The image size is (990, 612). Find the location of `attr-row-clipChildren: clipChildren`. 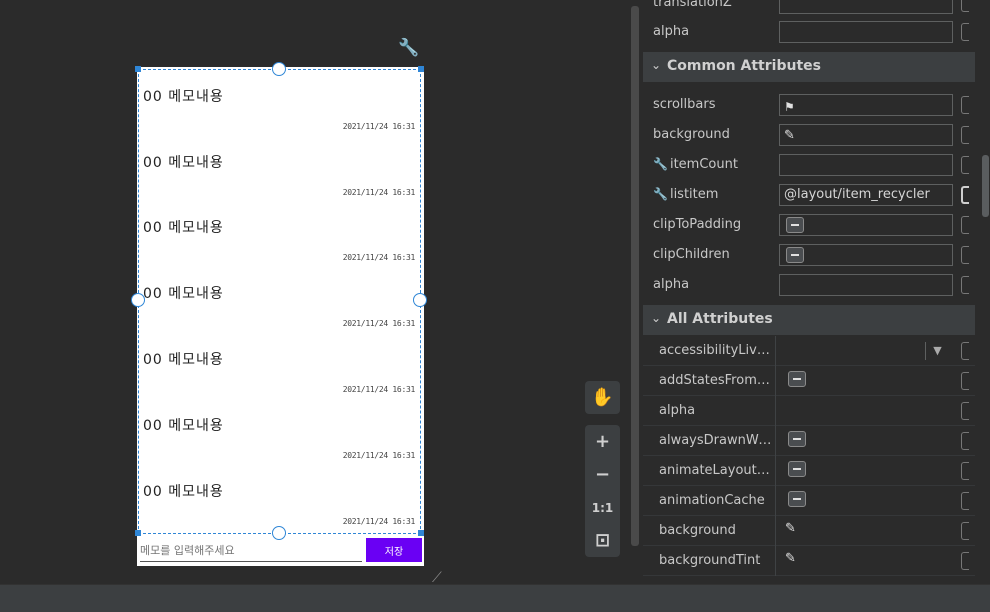

attr-row-clipChildren: clipChildren is located at coordinates (809, 255).